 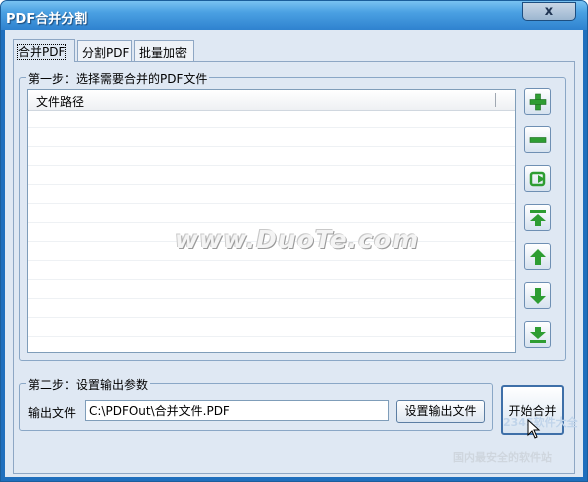 I want to click on move-down-button, so click(x=537, y=295).